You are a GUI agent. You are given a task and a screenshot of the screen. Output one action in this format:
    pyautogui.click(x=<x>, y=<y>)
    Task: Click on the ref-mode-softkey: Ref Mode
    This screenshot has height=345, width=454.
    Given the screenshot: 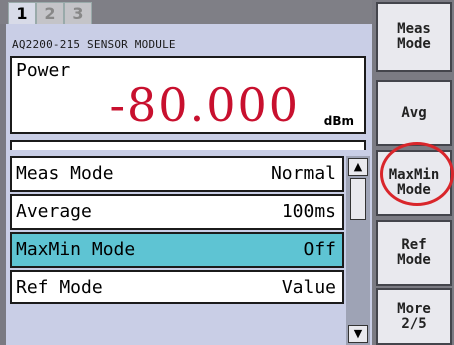 What is the action you would take?
    pyautogui.click(x=414, y=253)
    